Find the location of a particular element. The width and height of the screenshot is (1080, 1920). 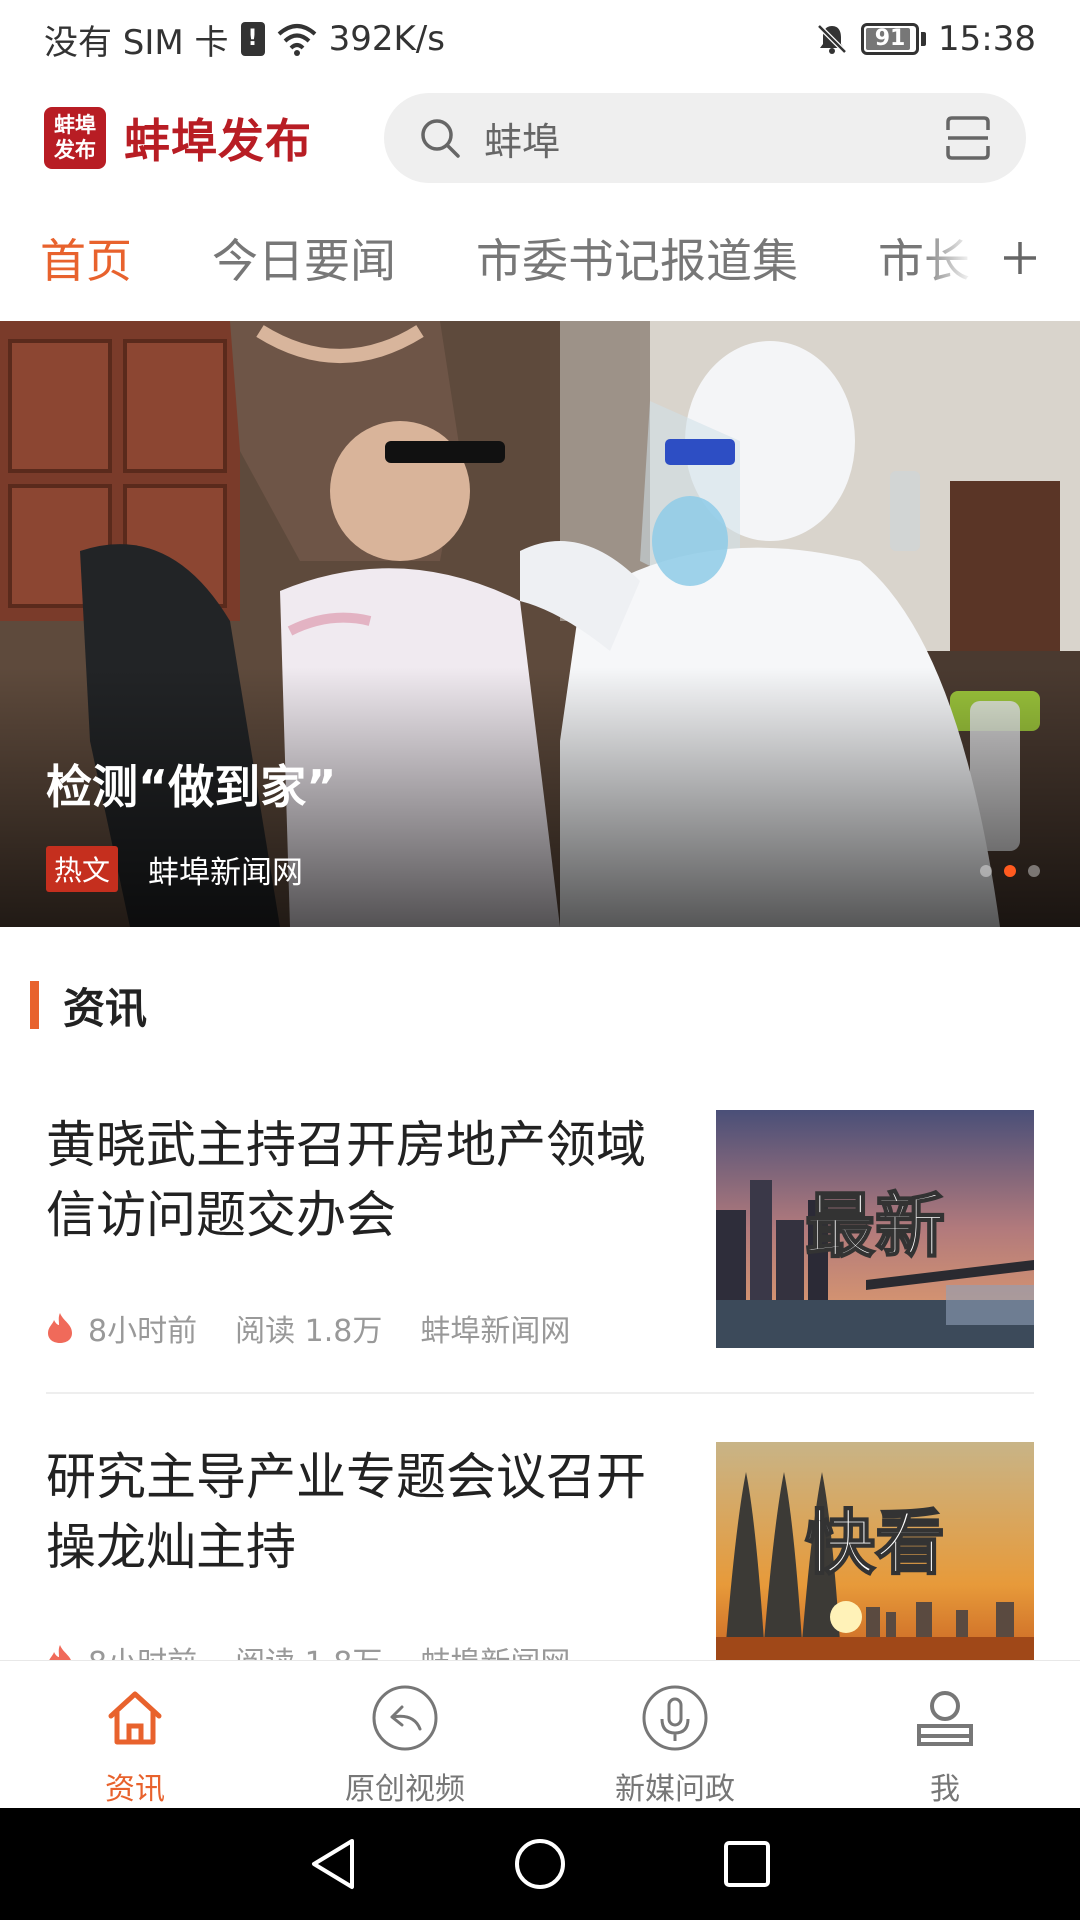

home-circle-icon is located at coordinates (540, 1864).